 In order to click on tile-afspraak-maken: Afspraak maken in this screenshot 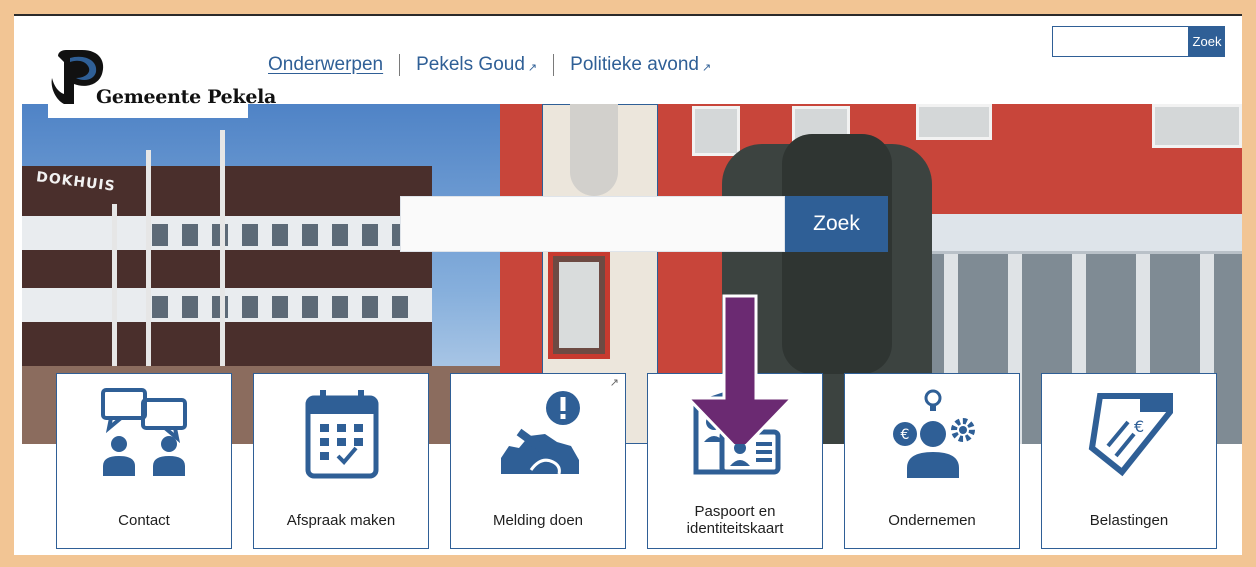, I will do `click(341, 461)`.